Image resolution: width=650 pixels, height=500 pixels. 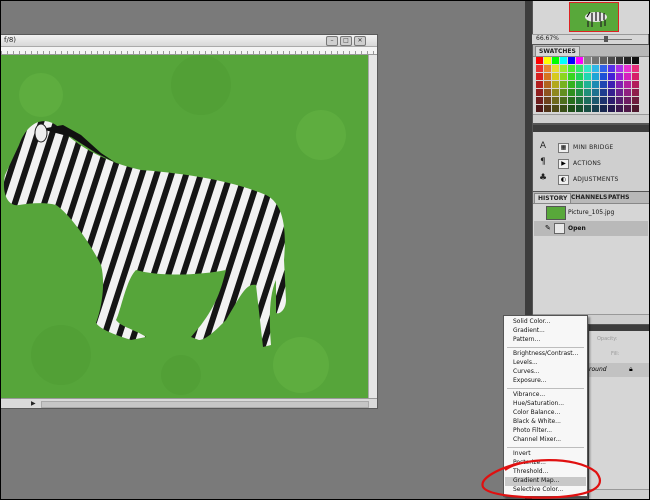 I want to click on minimize-button: –, so click(x=332, y=41).